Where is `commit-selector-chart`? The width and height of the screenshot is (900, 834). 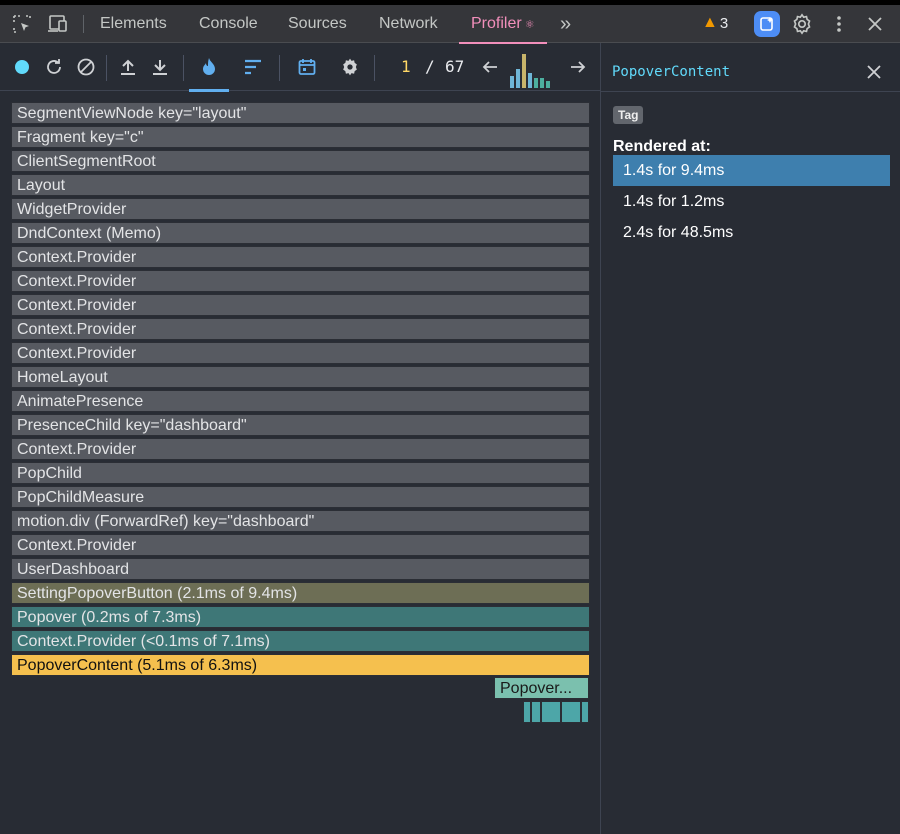 commit-selector-chart is located at coordinates (531, 71).